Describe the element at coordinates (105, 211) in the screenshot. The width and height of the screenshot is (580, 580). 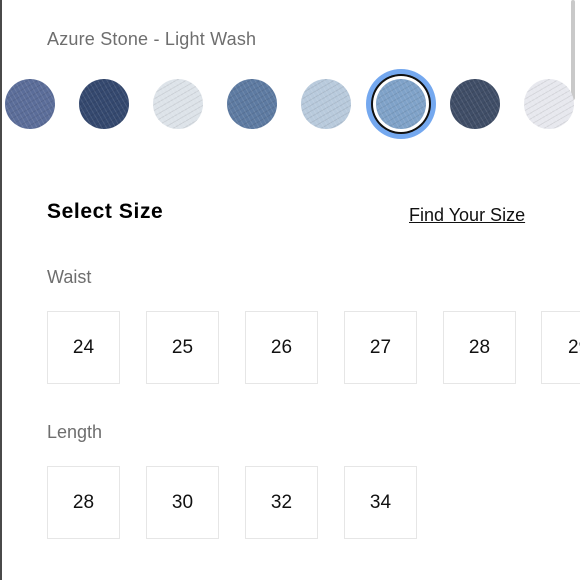
I see `select-size-heading: Select Size` at that location.